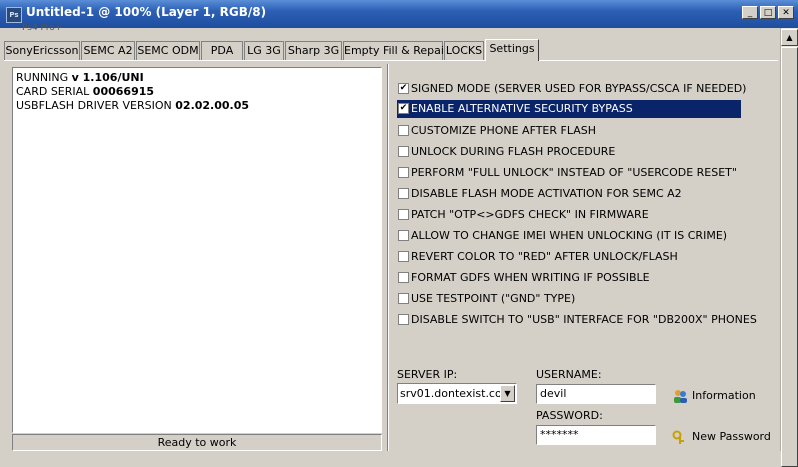 The image size is (798, 467). I want to click on window-title: Untitled-1 @ 100% (Layer 1, RGB/8), so click(146, 12).